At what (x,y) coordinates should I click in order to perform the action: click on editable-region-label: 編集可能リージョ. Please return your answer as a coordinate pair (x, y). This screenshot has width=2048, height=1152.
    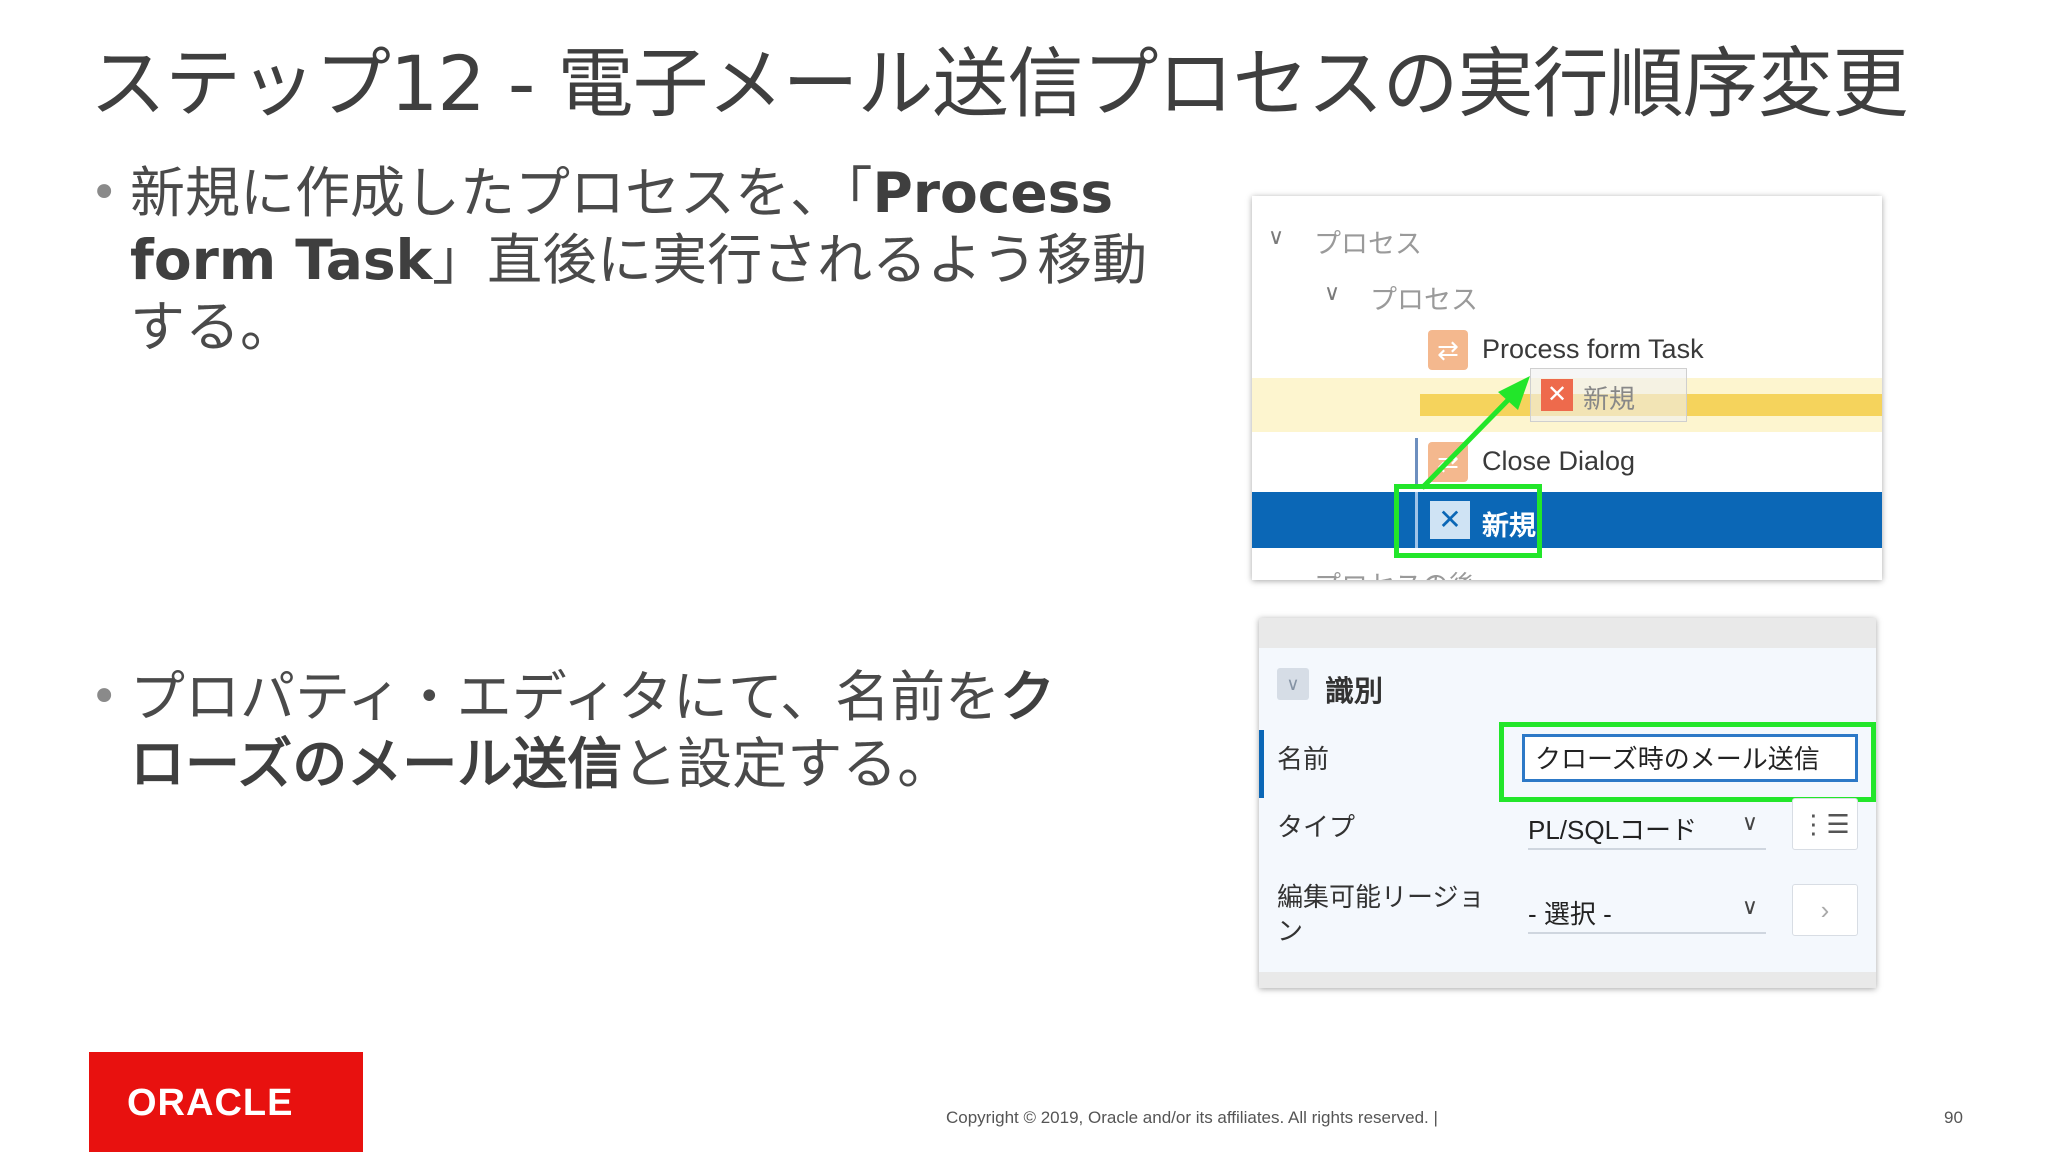
    Looking at the image, I should click on (1381, 897).